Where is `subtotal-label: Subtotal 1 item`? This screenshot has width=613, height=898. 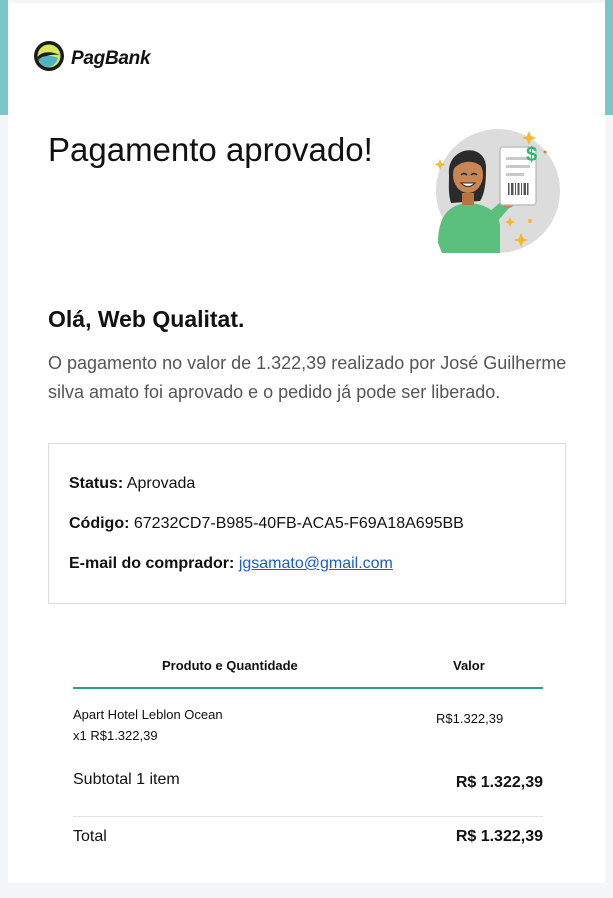
subtotal-label: Subtotal 1 item is located at coordinates (126, 779).